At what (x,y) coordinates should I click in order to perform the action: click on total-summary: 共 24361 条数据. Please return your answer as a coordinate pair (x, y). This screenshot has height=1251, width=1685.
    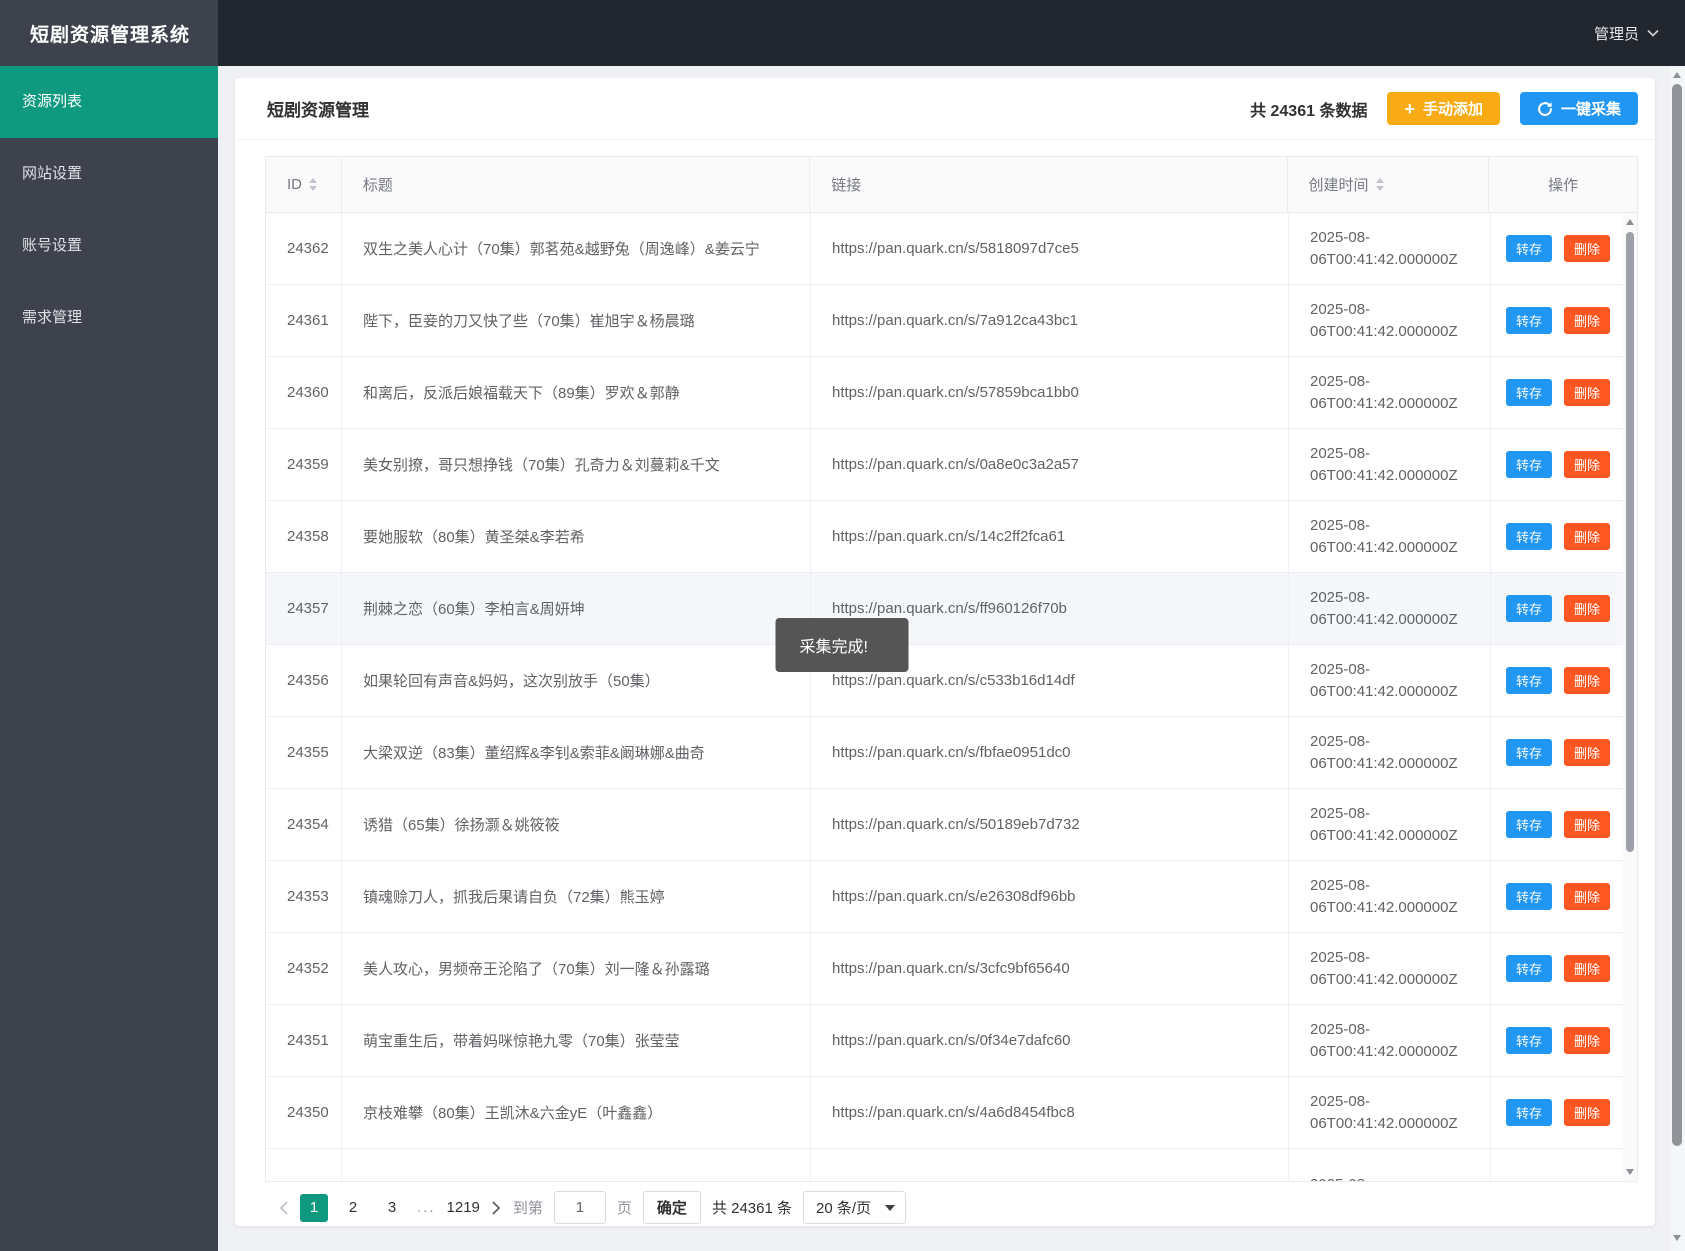
    Looking at the image, I should click on (1309, 111).